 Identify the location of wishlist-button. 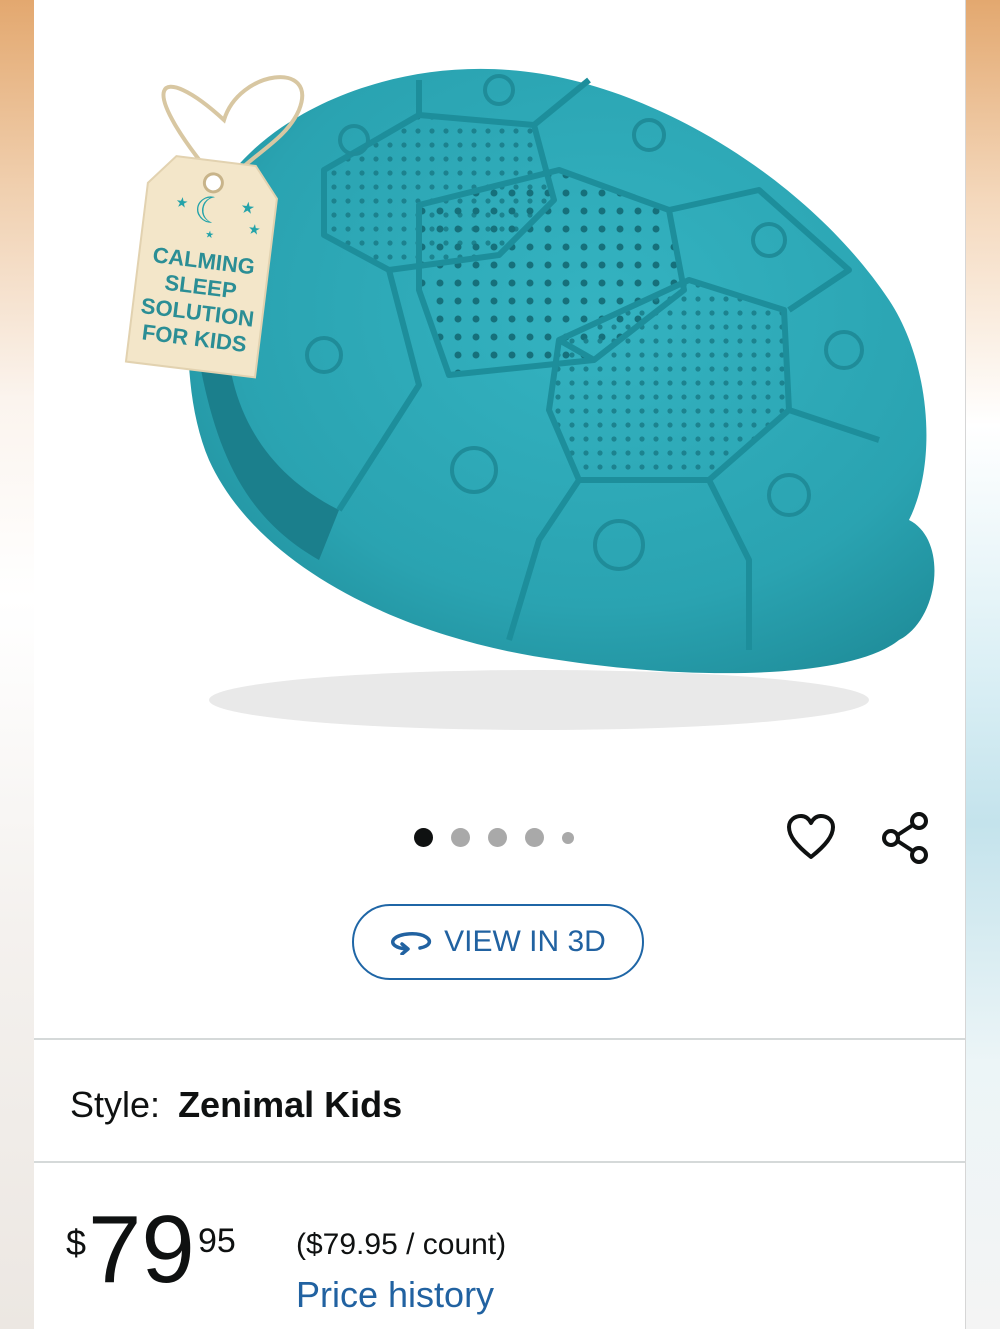
(811, 837).